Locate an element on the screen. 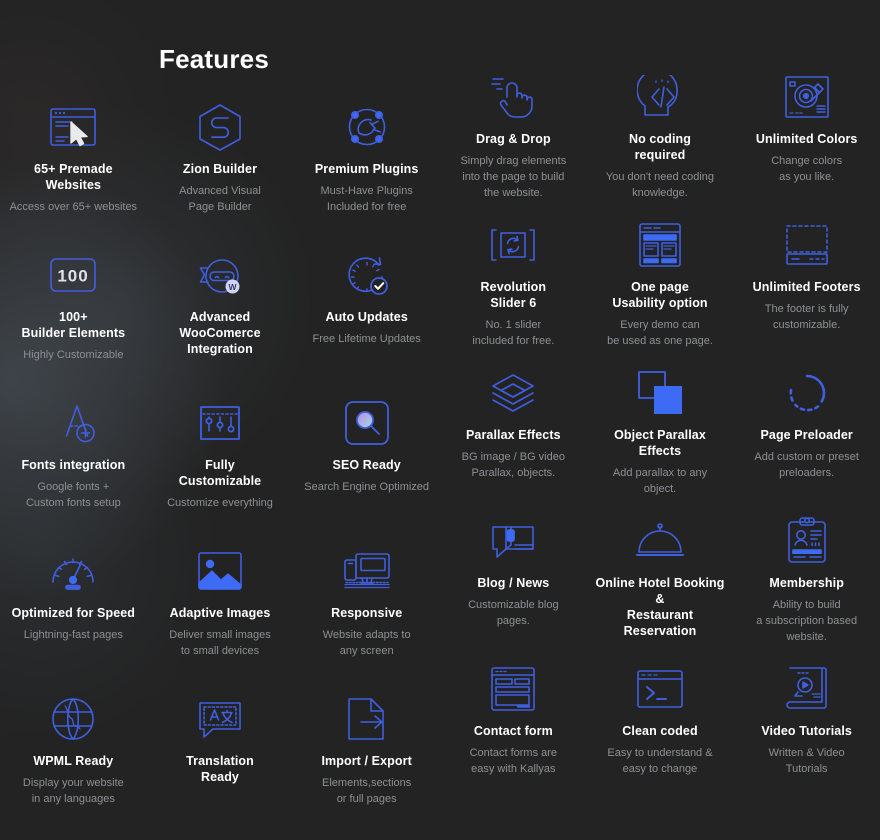 The image size is (880, 840). feature-description: Deliver small images to small devices is located at coordinates (220, 643).